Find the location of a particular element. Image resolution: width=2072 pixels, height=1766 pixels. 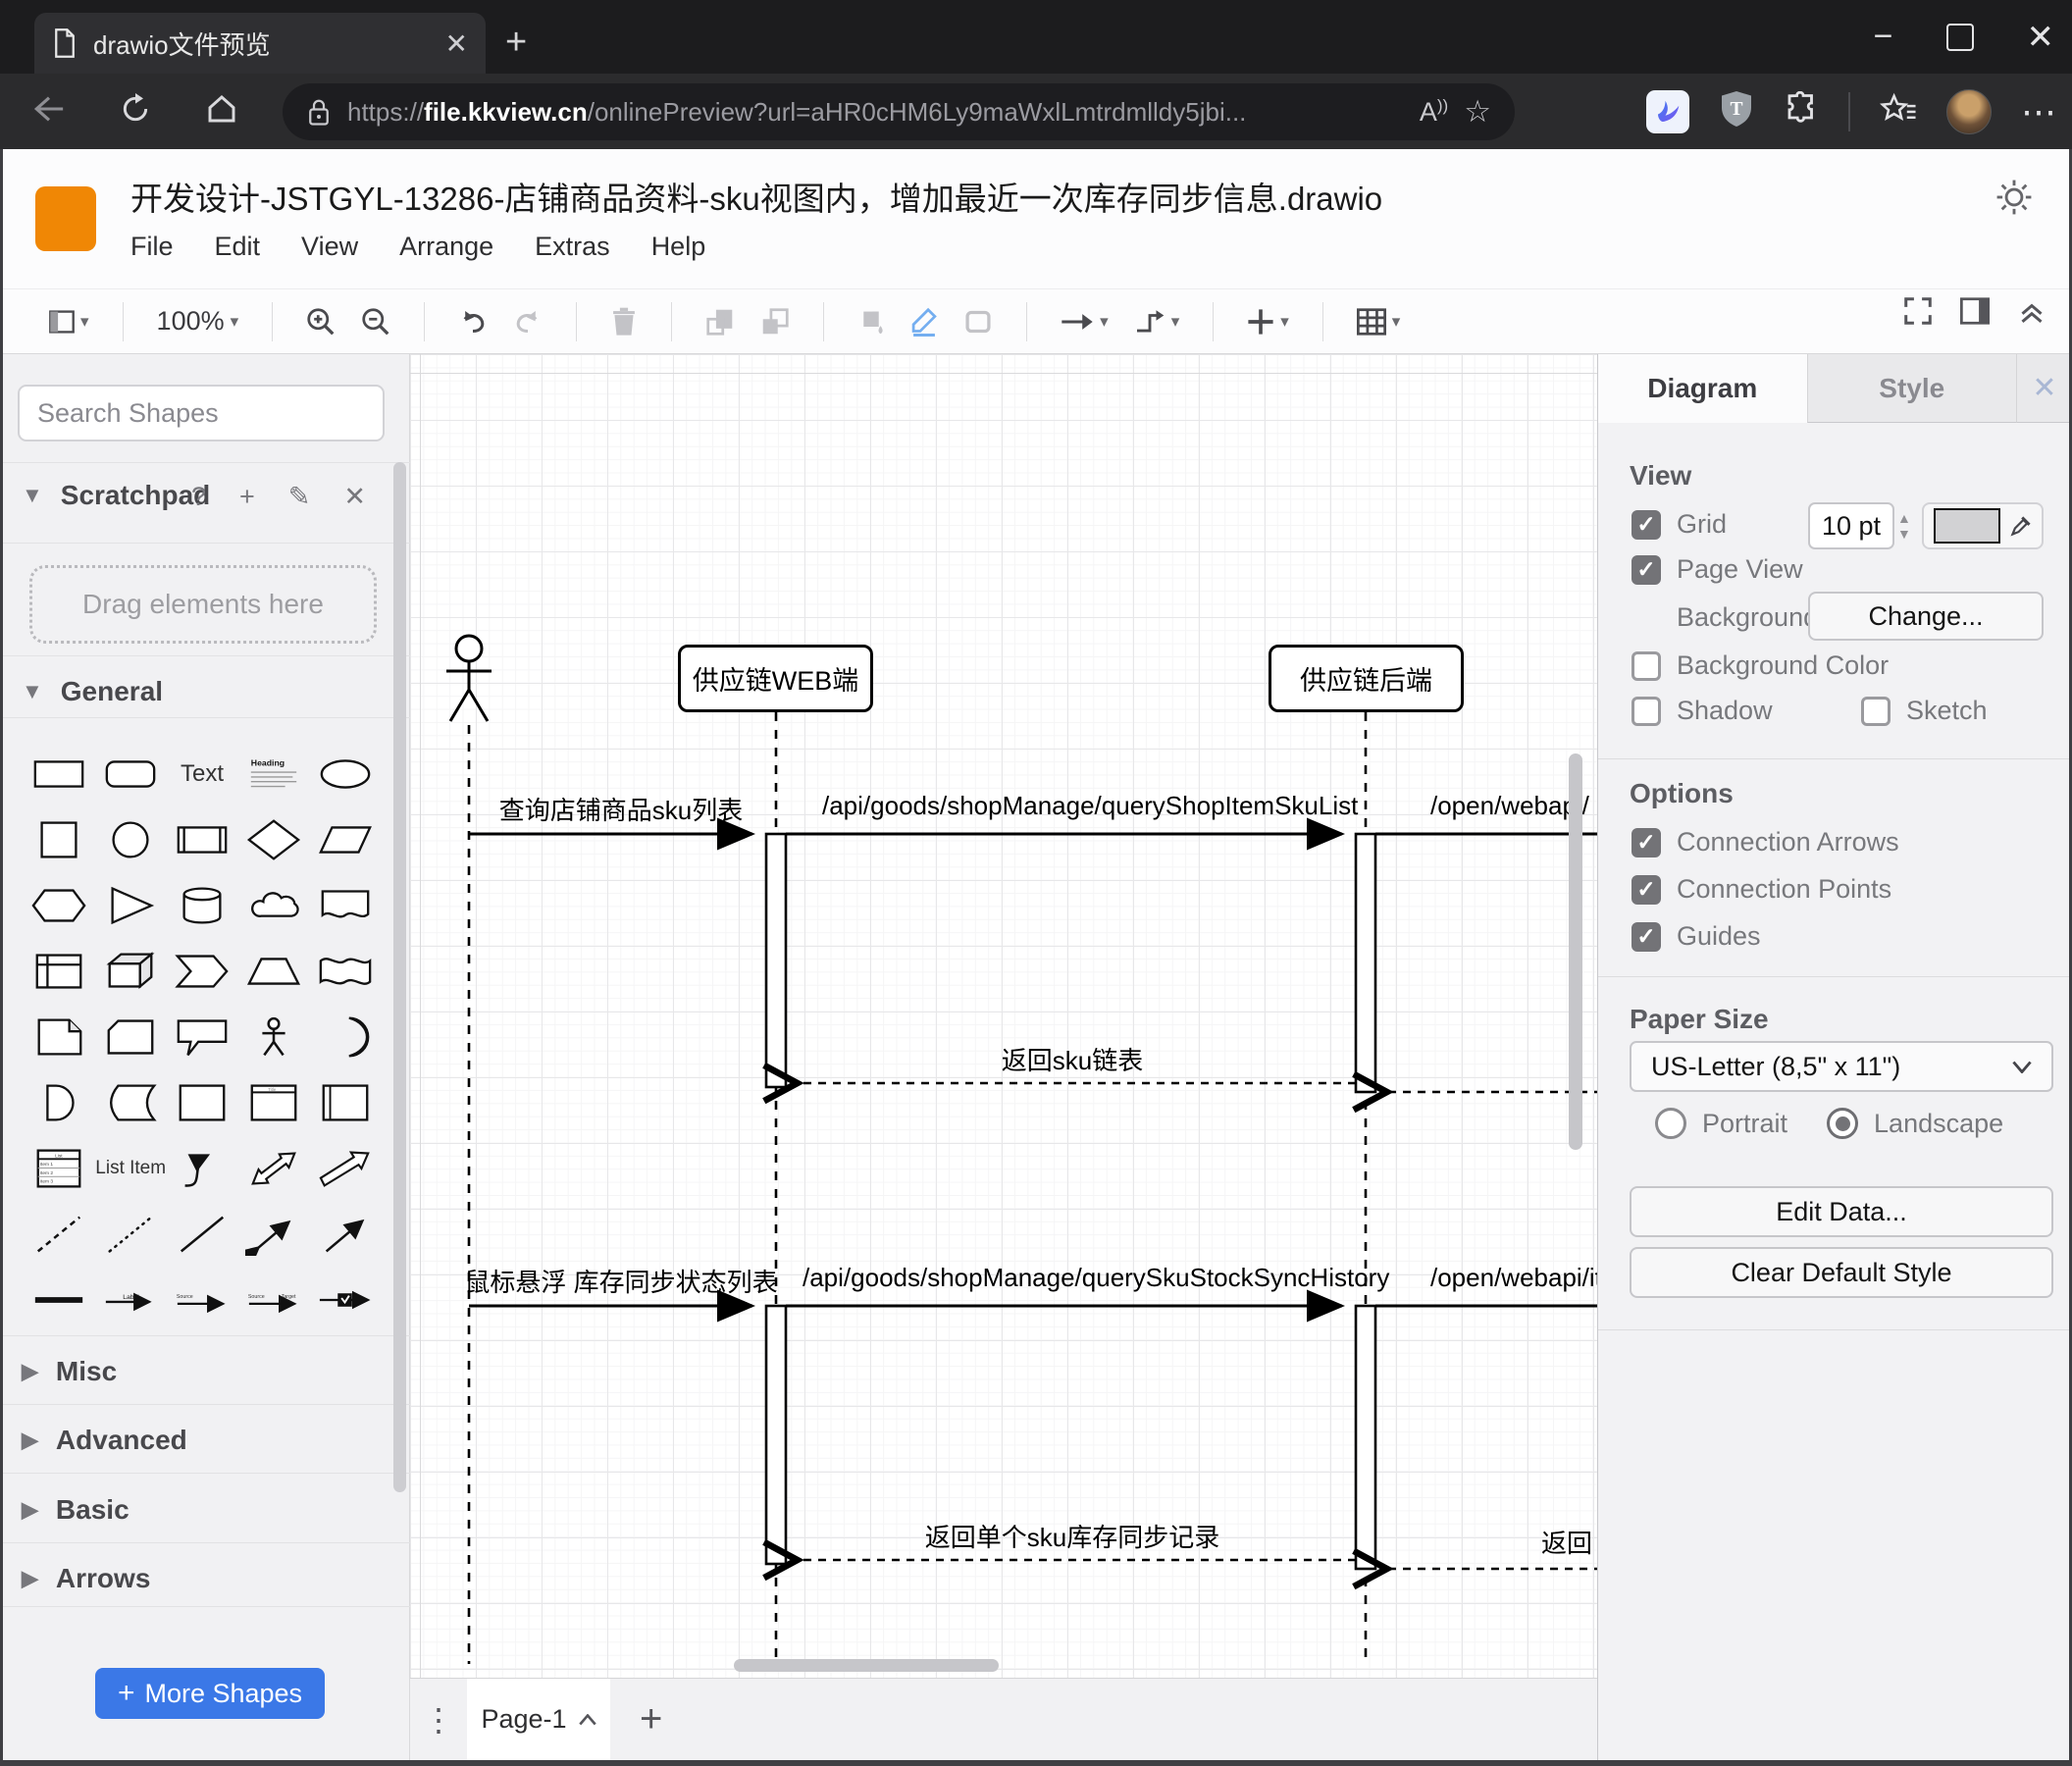

connection-points-checkbox: ✓ is located at coordinates (1646, 890).